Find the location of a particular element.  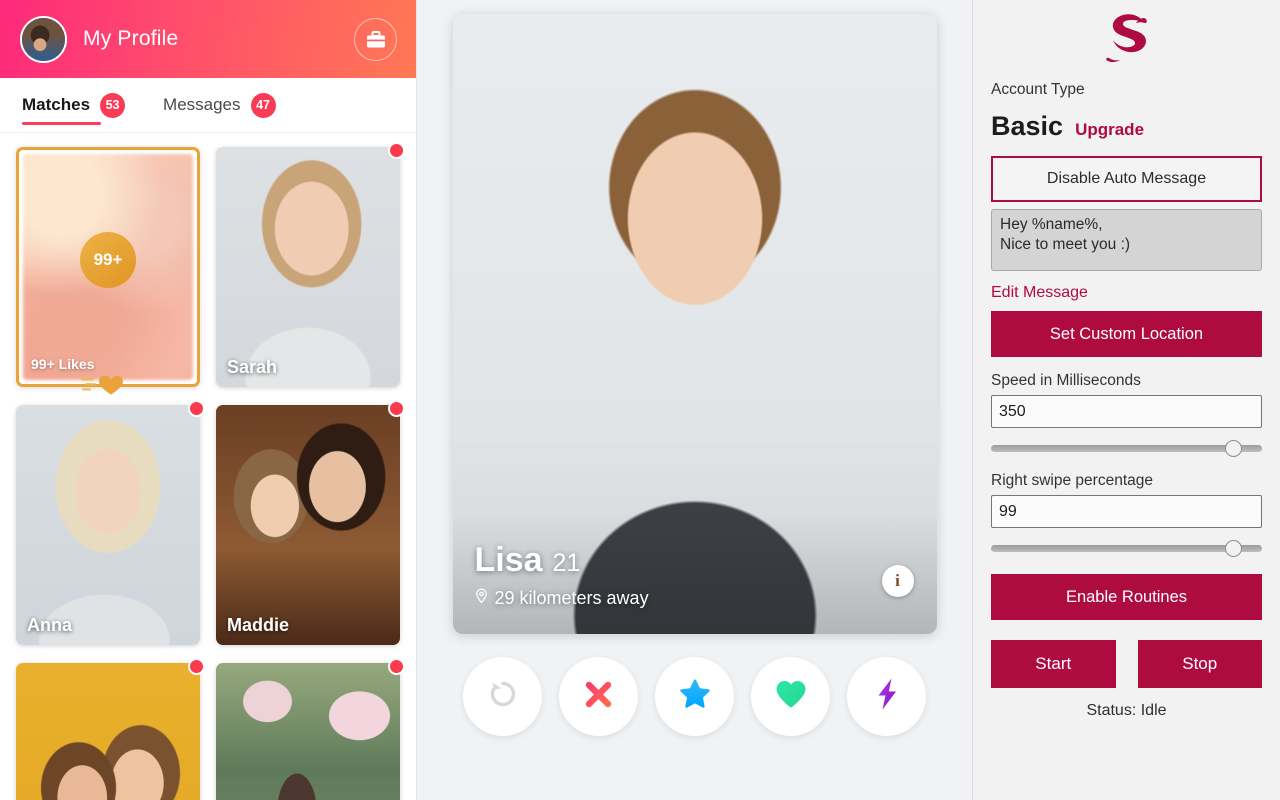

tab-bar: Matches 53 Messages 47 is located at coordinates (208, 105).